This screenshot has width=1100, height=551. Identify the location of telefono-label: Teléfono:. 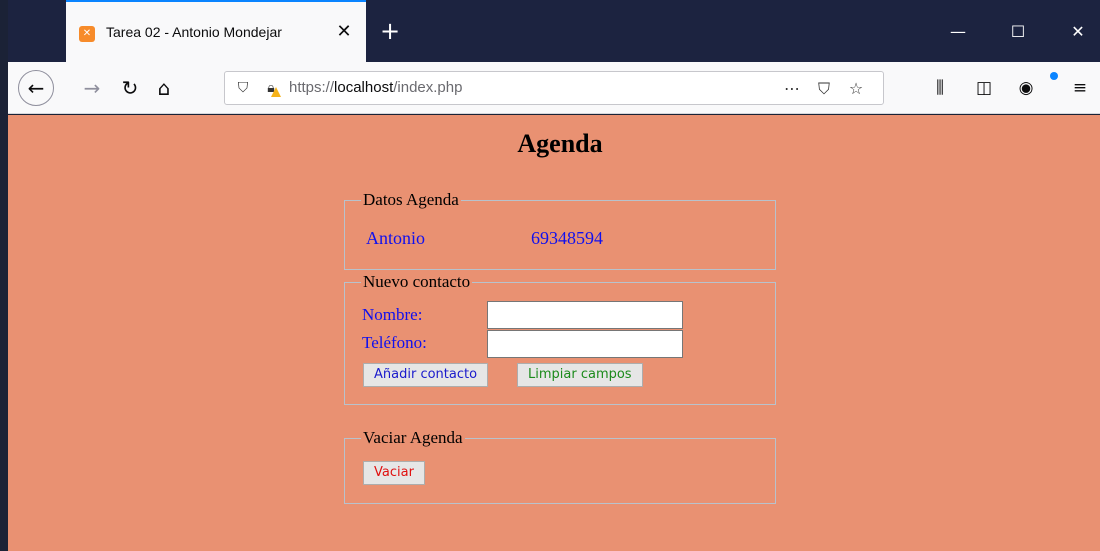
(394, 342).